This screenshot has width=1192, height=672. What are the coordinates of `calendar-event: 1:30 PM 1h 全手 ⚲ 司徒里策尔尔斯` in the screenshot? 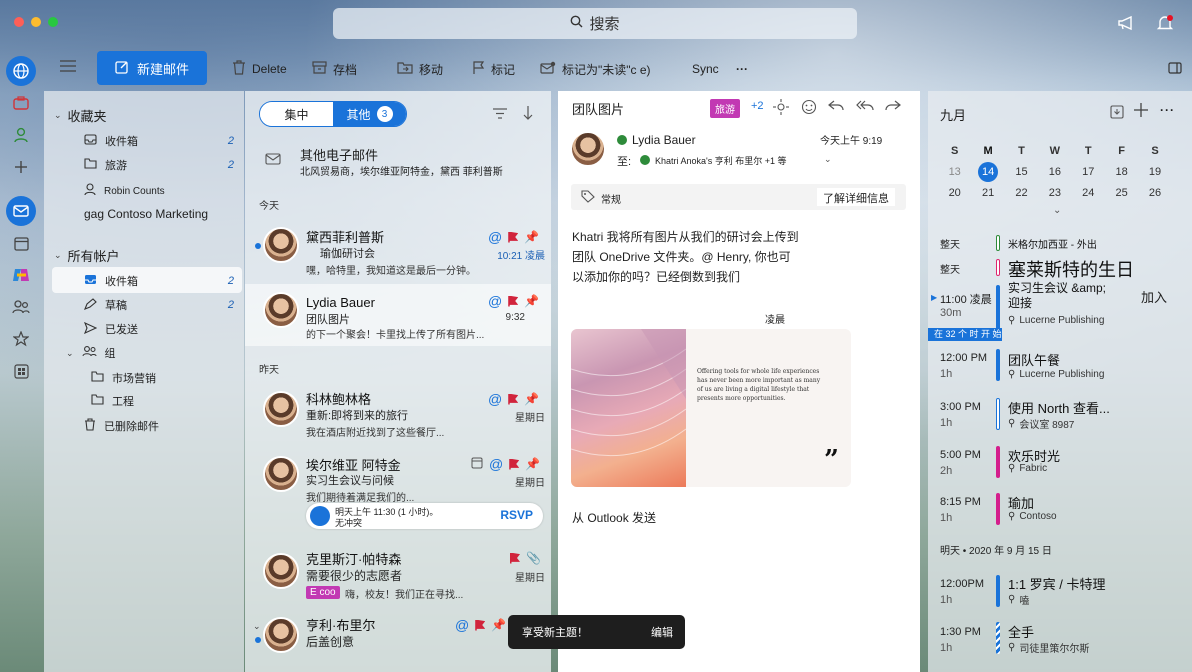 It's located at (1060, 638).